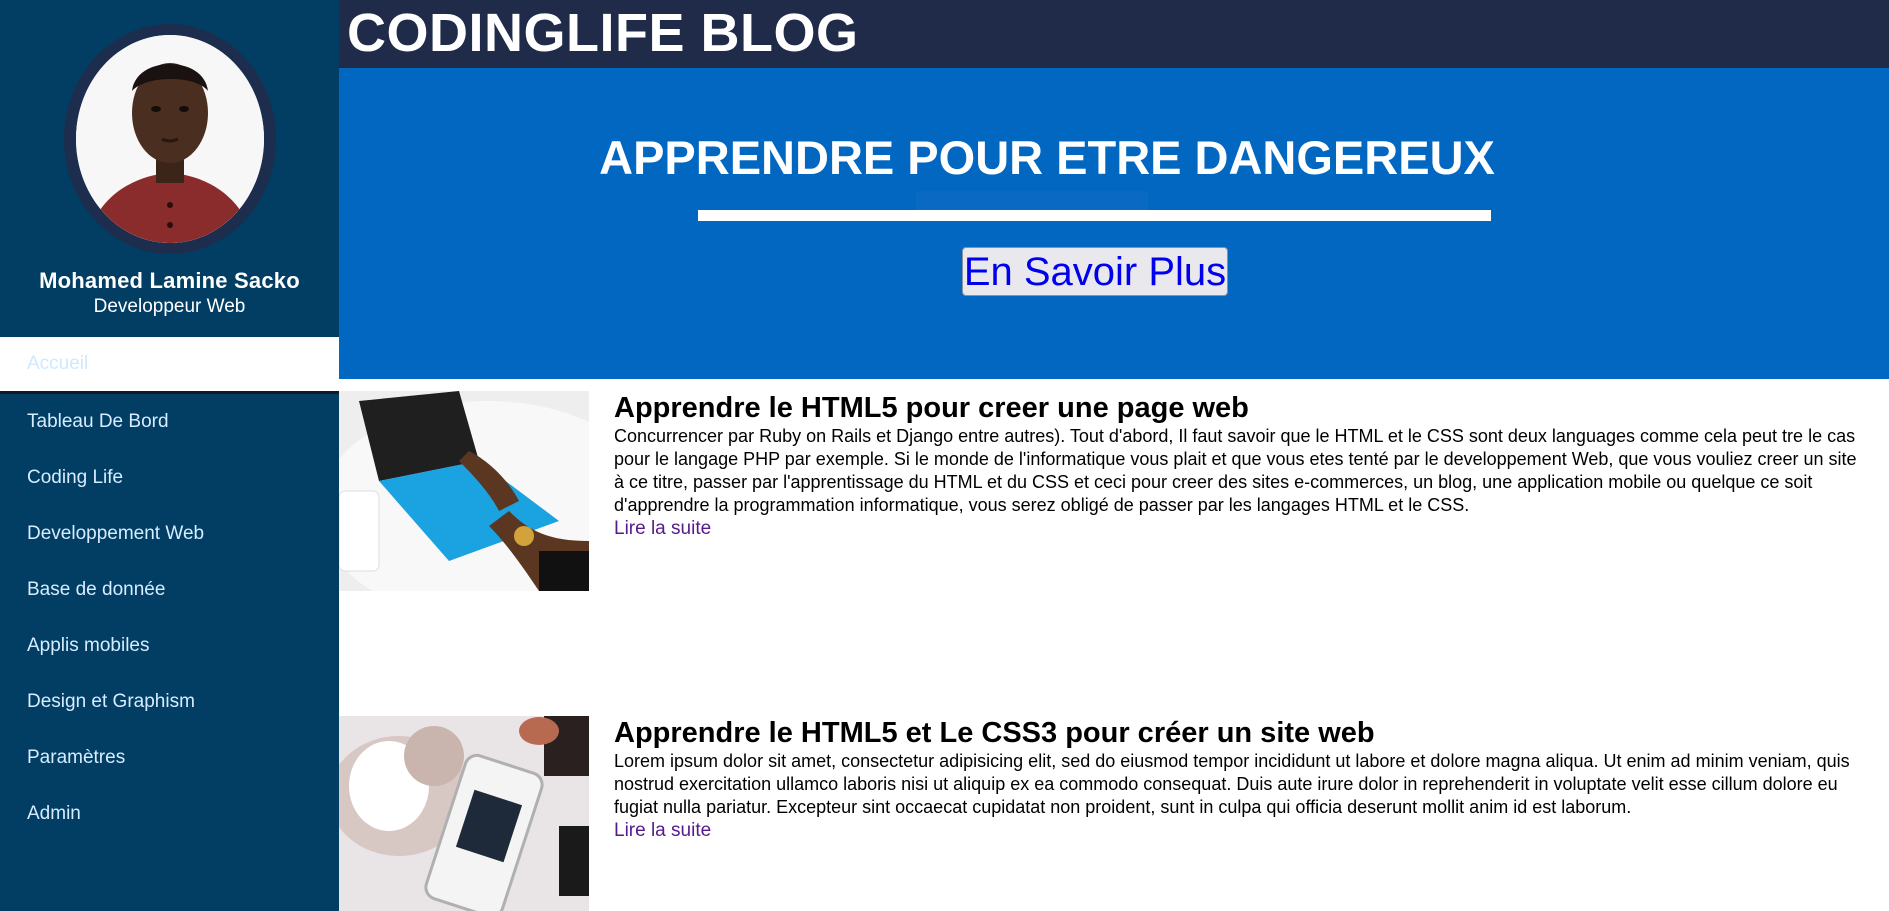  I want to click on sidebar-item-base-de-donnee: Base de donnée, so click(169, 590).